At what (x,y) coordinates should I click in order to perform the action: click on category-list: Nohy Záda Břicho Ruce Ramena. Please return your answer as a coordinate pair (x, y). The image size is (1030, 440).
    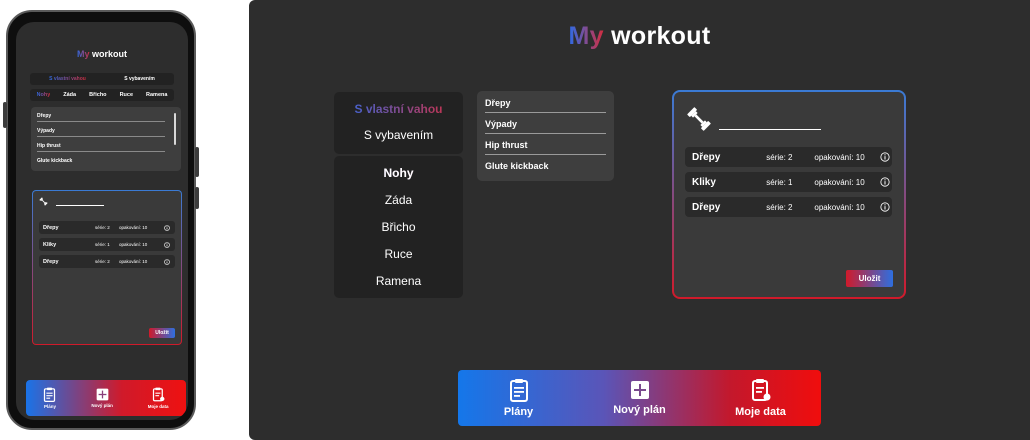
    Looking at the image, I should click on (398, 227).